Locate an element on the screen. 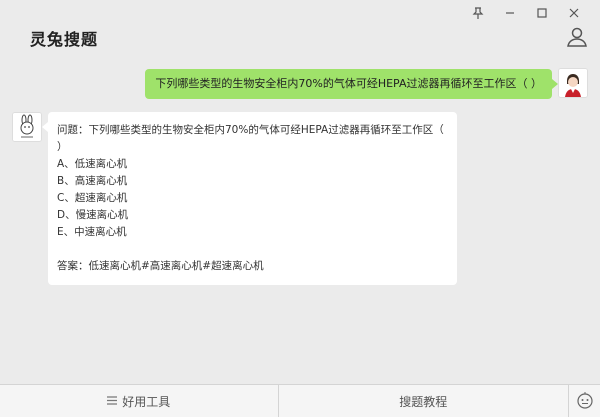 The image size is (600, 417). bottom-bar: 好用工具 搜题教程 is located at coordinates (300, 400).